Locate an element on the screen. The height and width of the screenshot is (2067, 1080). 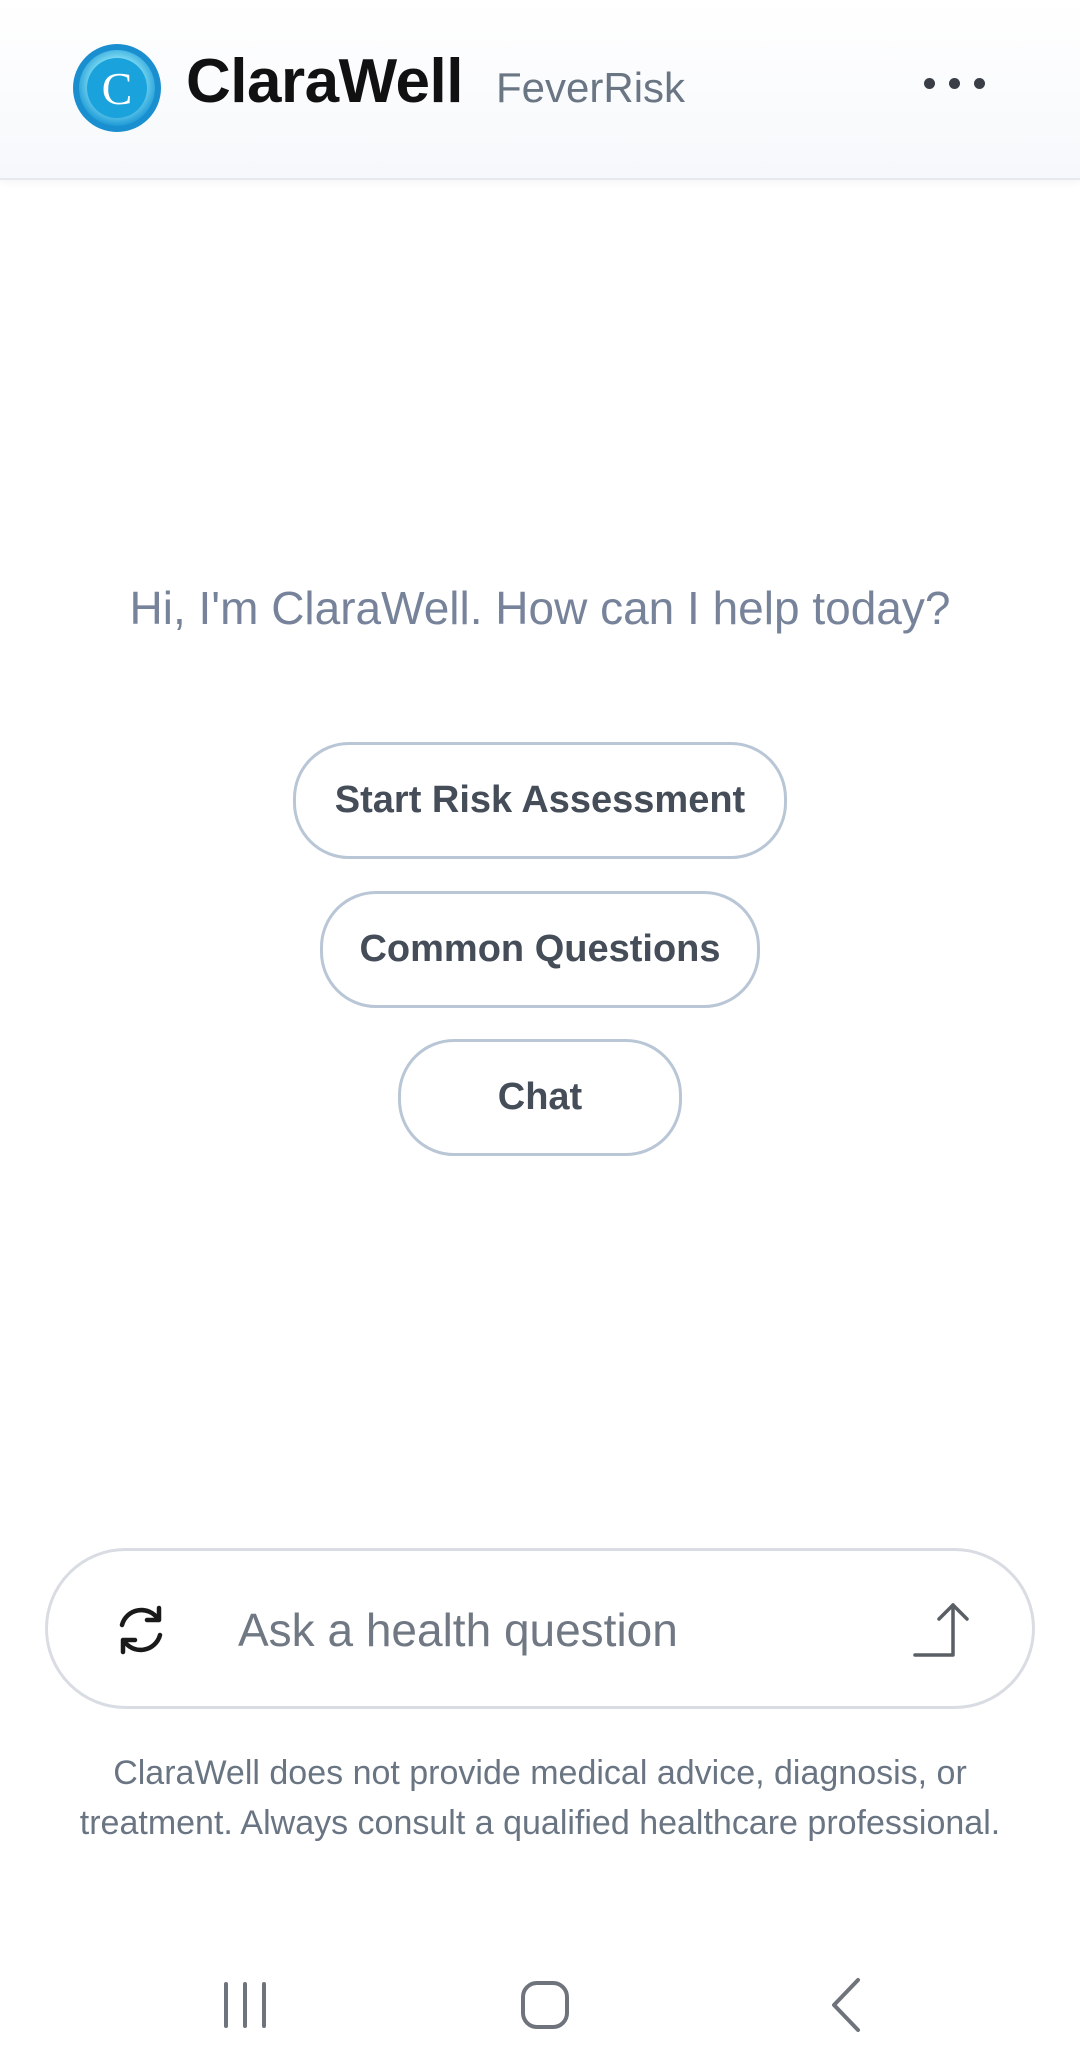
home-icon is located at coordinates (545, 2005).